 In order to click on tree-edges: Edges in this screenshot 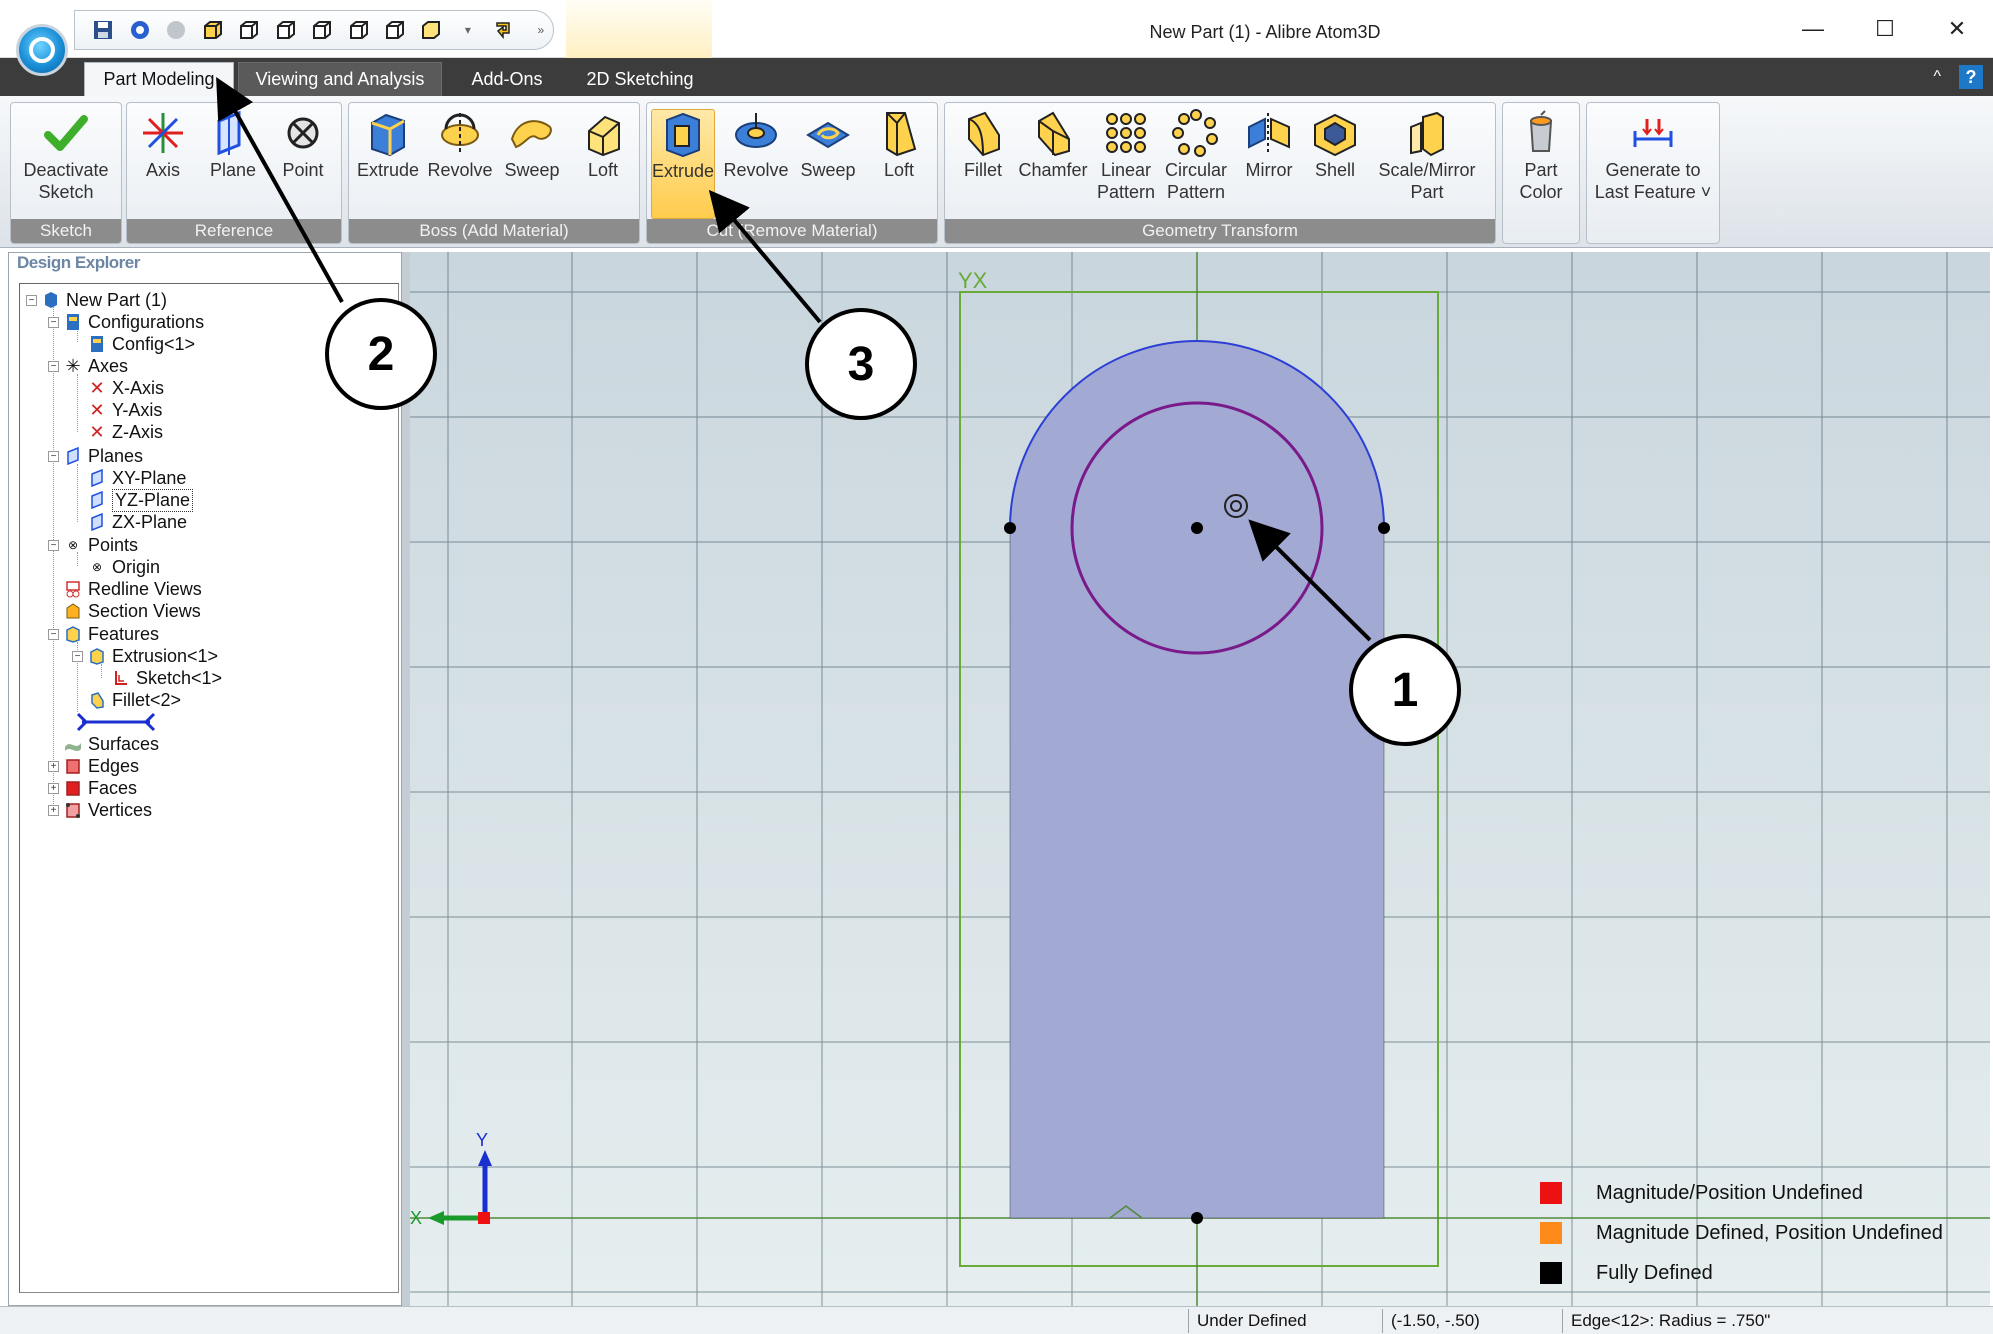, I will do `click(101, 766)`.